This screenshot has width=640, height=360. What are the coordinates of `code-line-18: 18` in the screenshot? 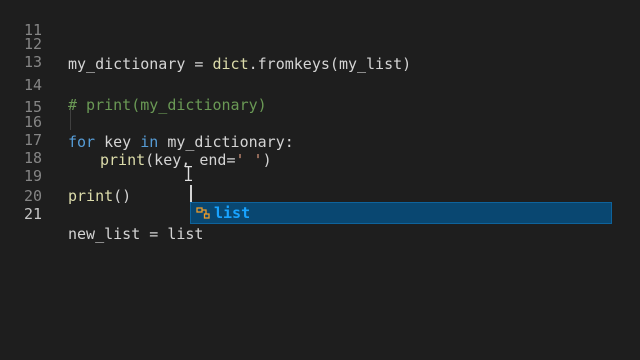 It's located at (320, 147).